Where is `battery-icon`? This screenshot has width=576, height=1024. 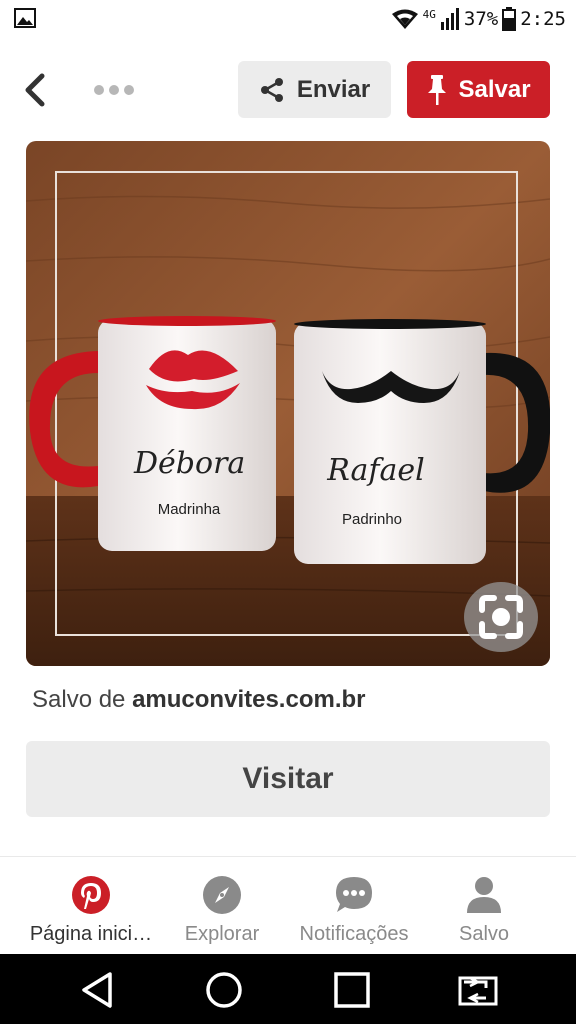 battery-icon is located at coordinates (509, 19).